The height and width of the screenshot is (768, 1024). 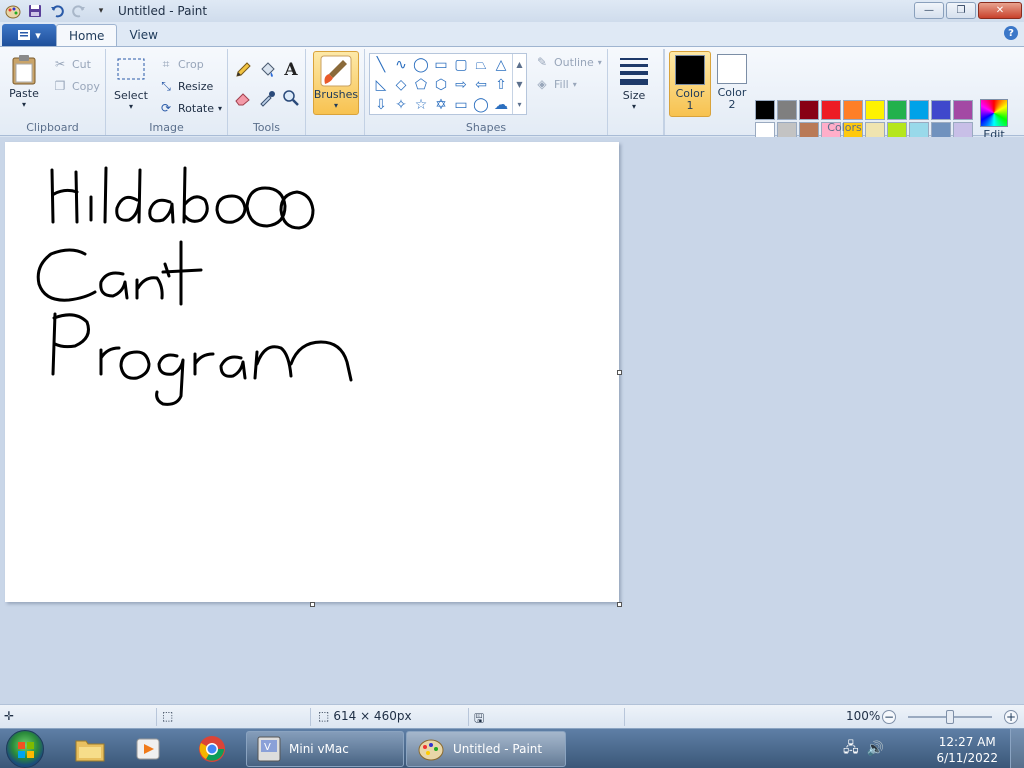 I want to click on image-group-label: Image, so click(x=166, y=127).